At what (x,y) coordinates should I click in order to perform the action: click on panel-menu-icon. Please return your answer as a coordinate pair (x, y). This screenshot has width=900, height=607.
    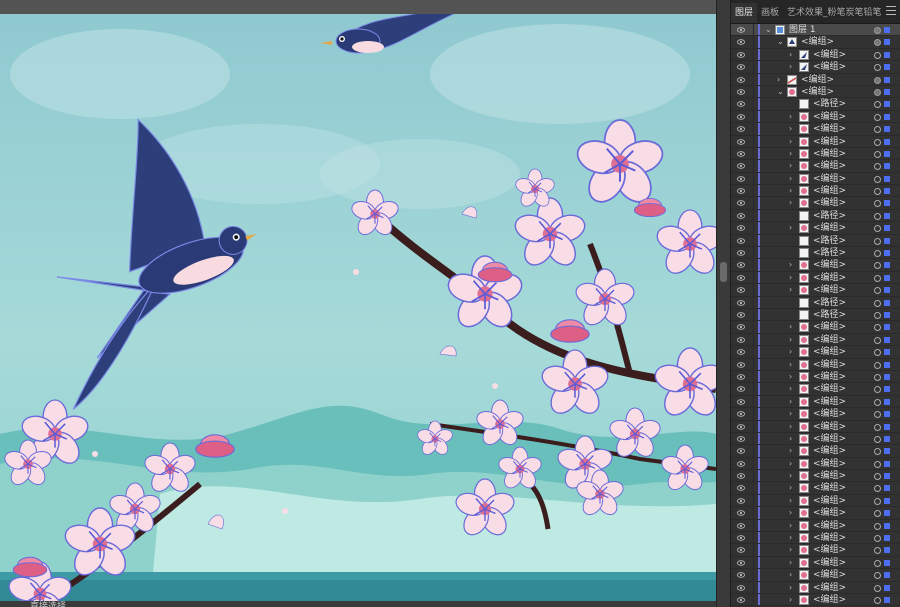
    Looking at the image, I should click on (891, 10).